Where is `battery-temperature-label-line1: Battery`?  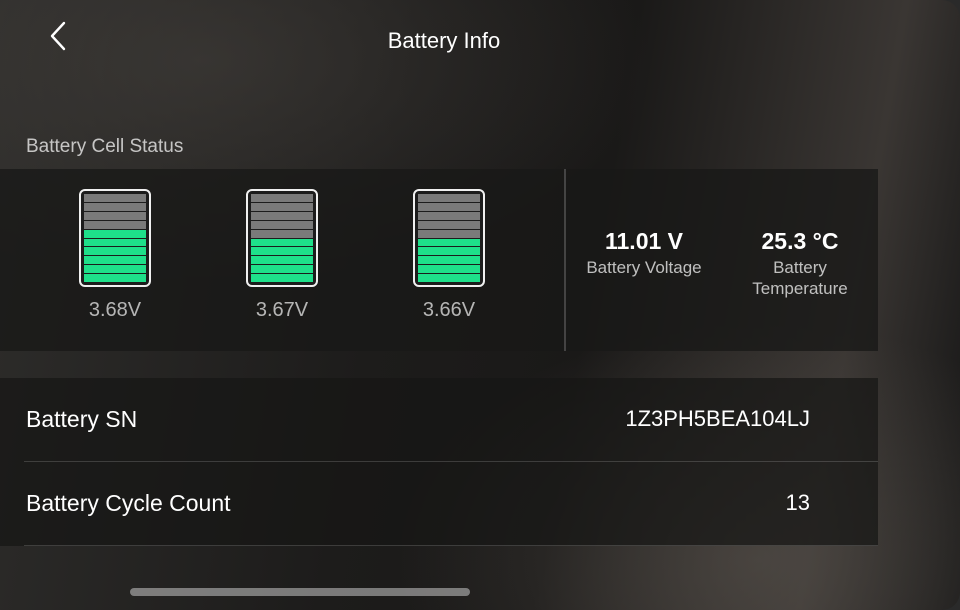
battery-temperature-label-line1: Battery is located at coordinates (800, 267).